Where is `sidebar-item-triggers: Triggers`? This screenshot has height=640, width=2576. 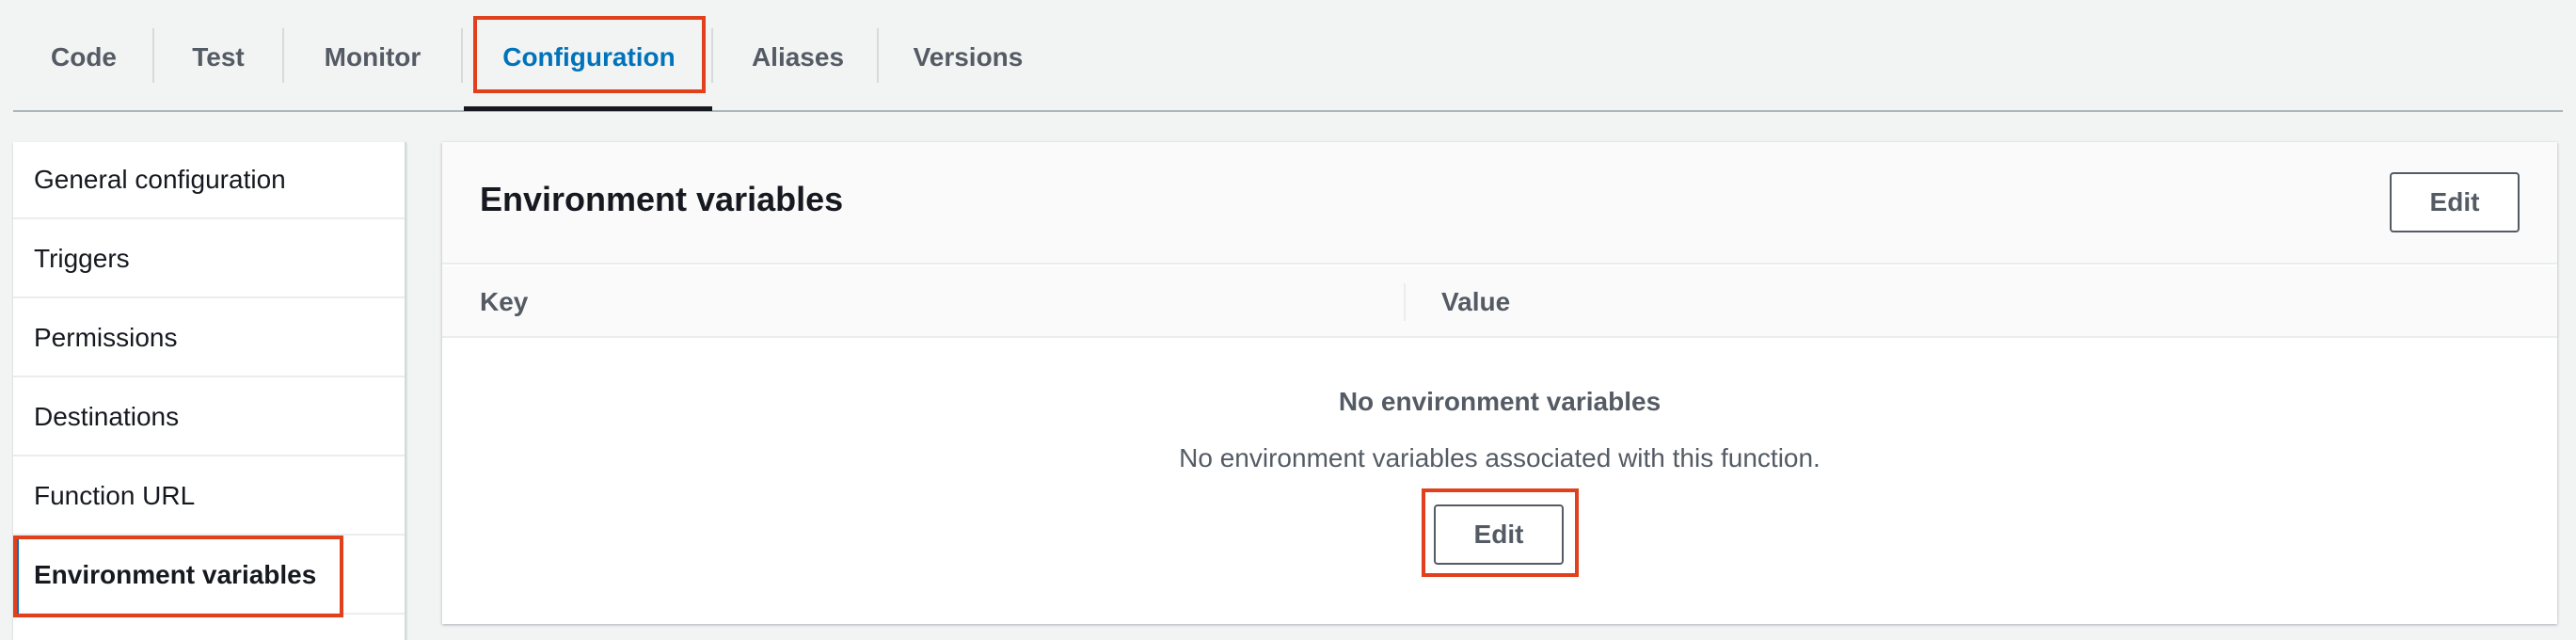
sidebar-item-triggers: Triggers is located at coordinates (209, 259).